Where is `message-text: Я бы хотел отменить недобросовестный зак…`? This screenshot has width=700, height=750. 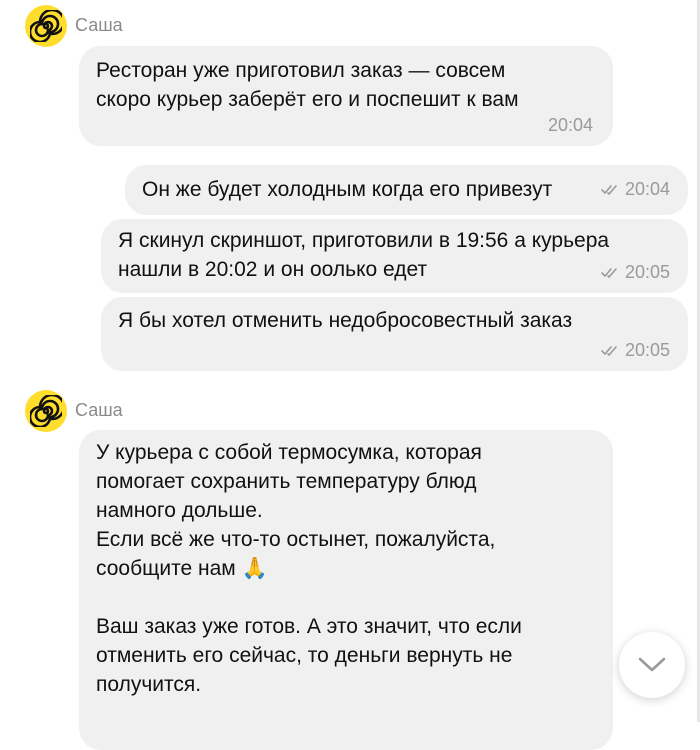
message-text: Я бы хотел отменить недобросовестный зак… is located at coordinates (345, 320).